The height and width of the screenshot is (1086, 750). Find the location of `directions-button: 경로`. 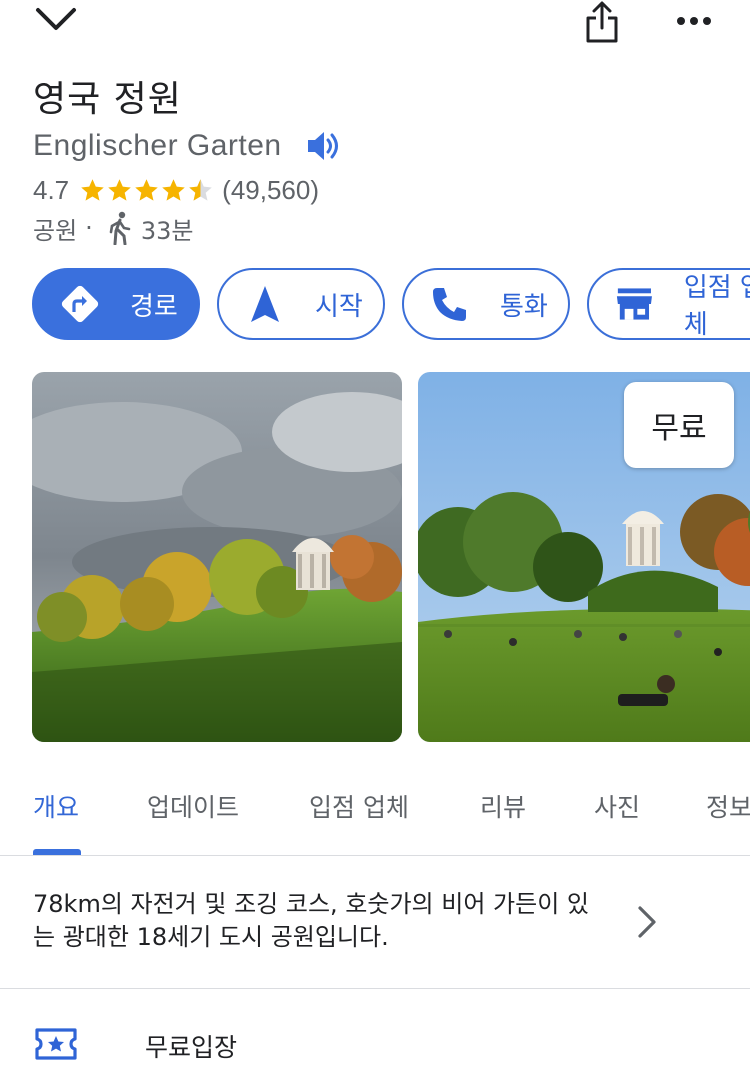

directions-button: 경로 is located at coordinates (116, 304).